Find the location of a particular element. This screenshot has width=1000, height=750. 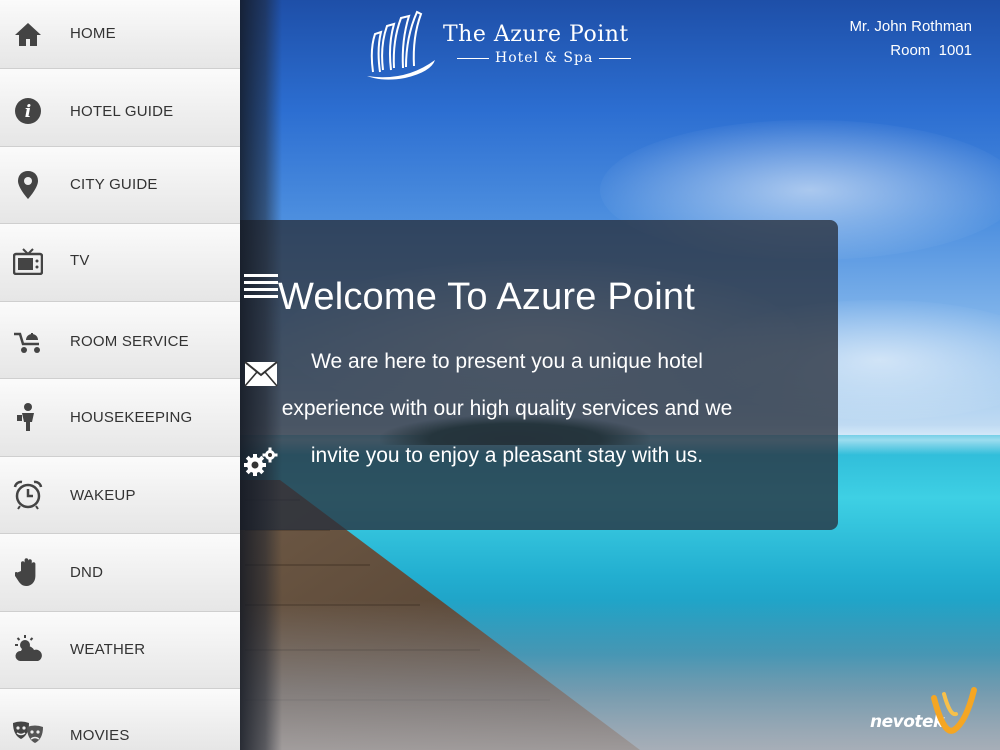

menu-item-label: TV is located at coordinates (80, 260).